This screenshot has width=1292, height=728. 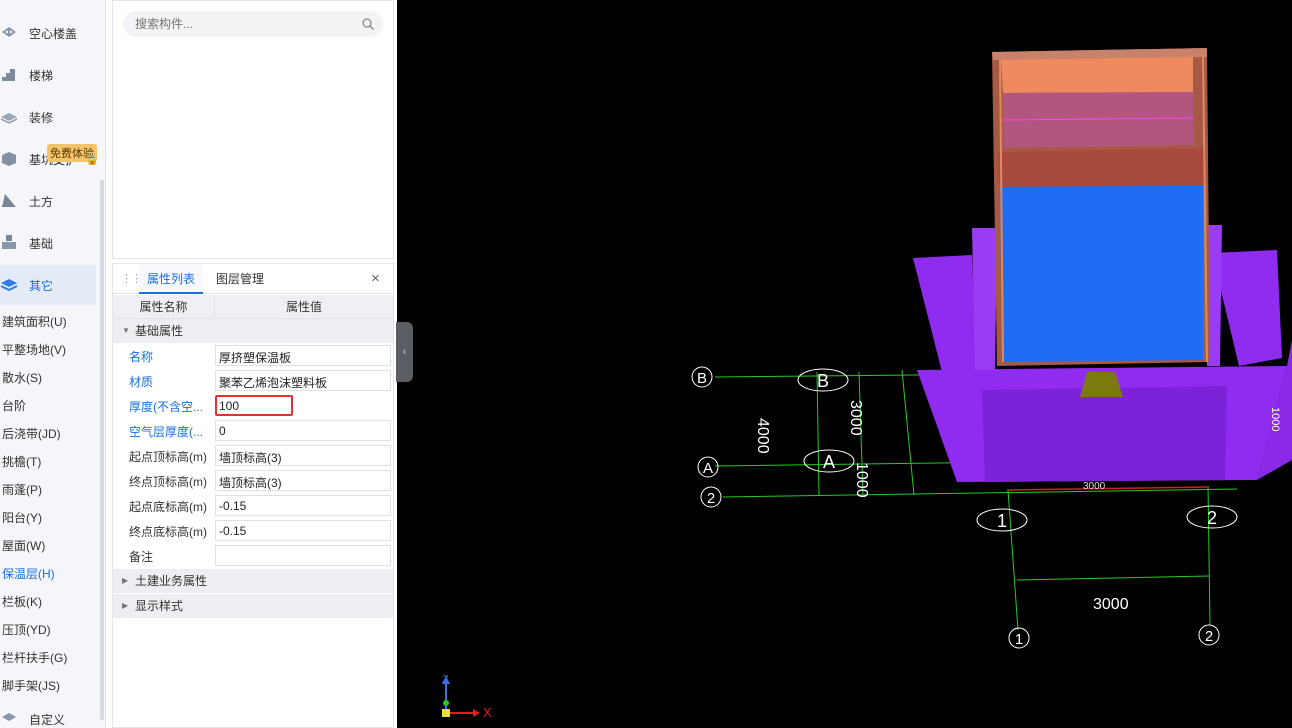 What do you see at coordinates (31, 685) in the screenshot?
I see `sidebar-item-scaffold: 脚手架(JS)` at bounding box center [31, 685].